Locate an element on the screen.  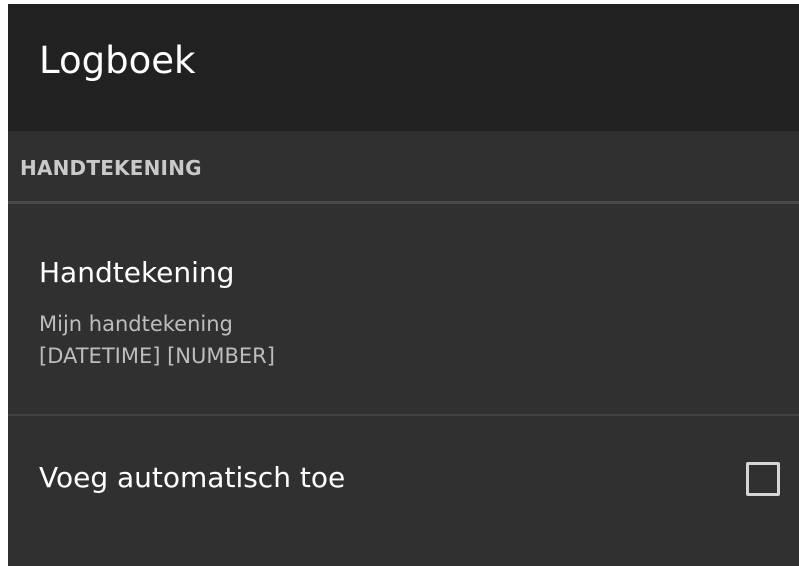
list-divider is located at coordinates (403, 415).